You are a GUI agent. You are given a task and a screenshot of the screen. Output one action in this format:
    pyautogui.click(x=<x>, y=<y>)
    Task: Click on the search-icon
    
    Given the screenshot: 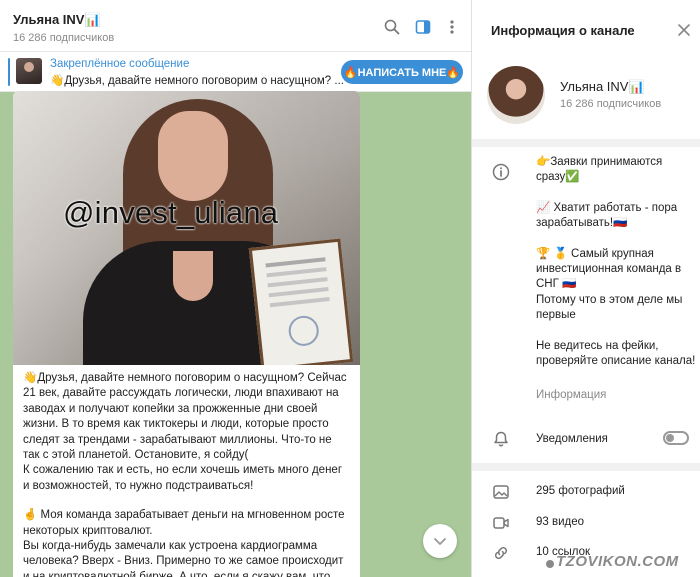 What is the action you would take?
    pyautogui.click(x=392, y=27)
    